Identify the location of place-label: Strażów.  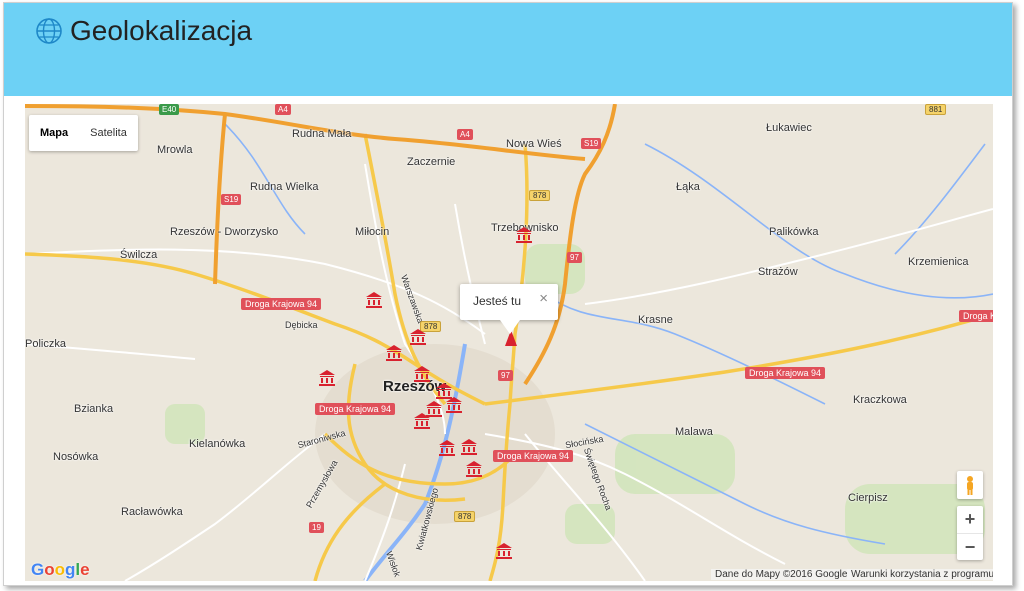
(778, 272).